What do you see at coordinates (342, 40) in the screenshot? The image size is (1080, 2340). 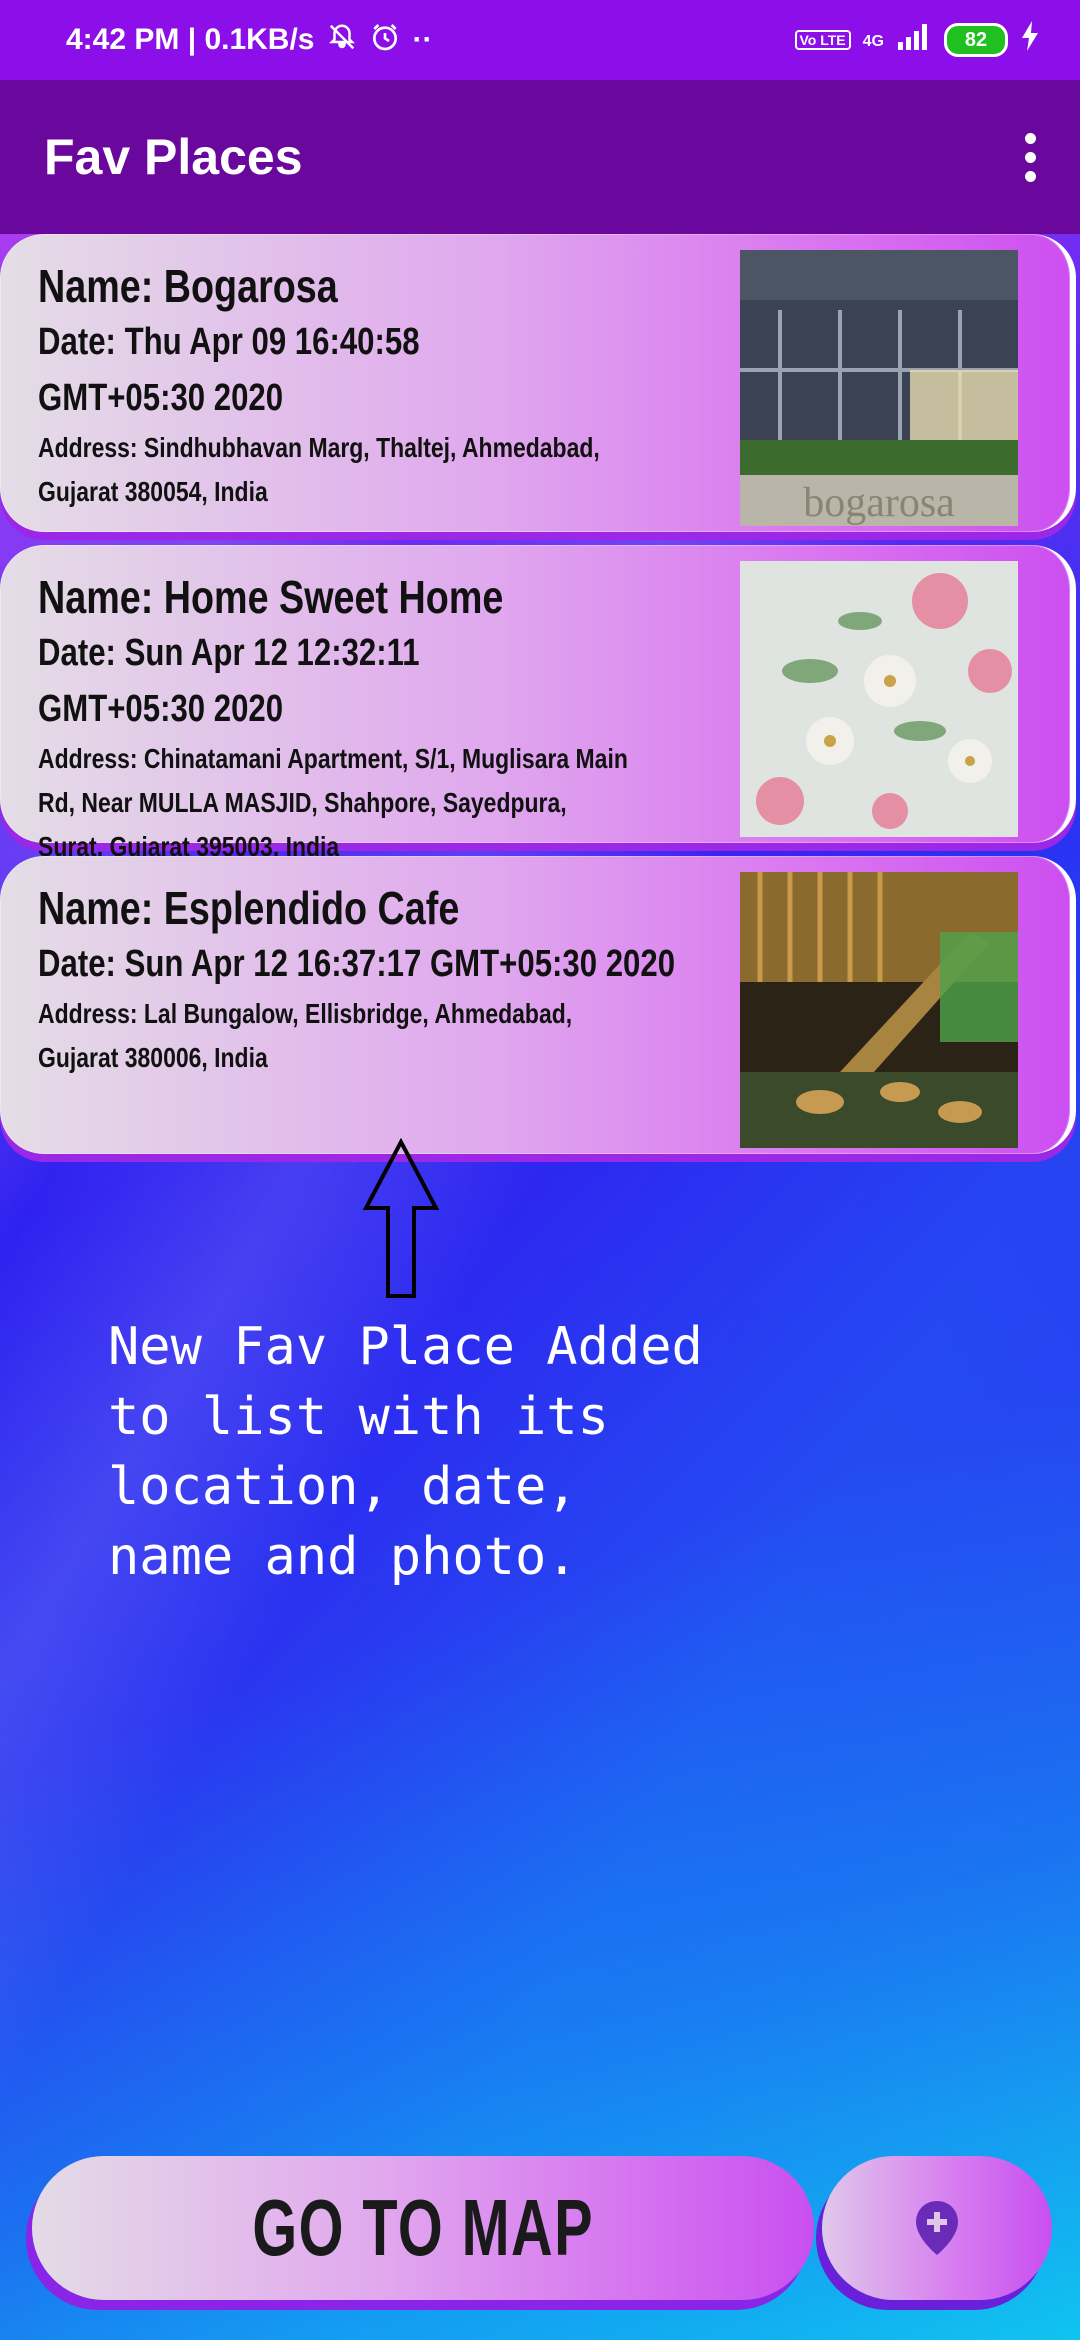 I see `notifications-off-icon` at bounding box center [342, 40].